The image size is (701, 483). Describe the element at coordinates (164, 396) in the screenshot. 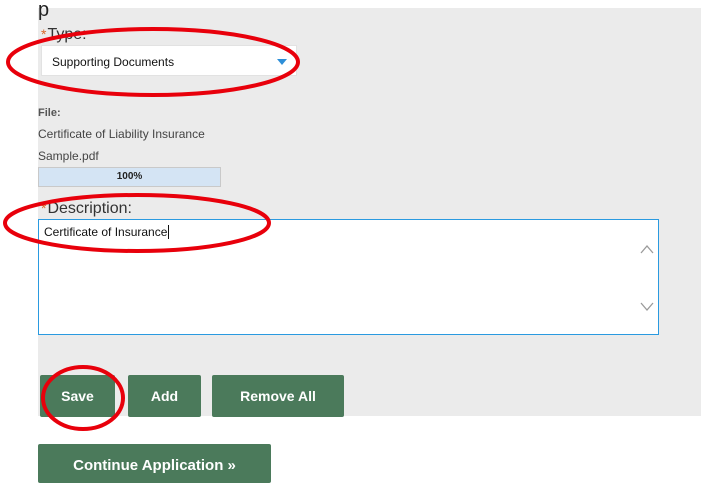

I see `add-button: Add` at that location.